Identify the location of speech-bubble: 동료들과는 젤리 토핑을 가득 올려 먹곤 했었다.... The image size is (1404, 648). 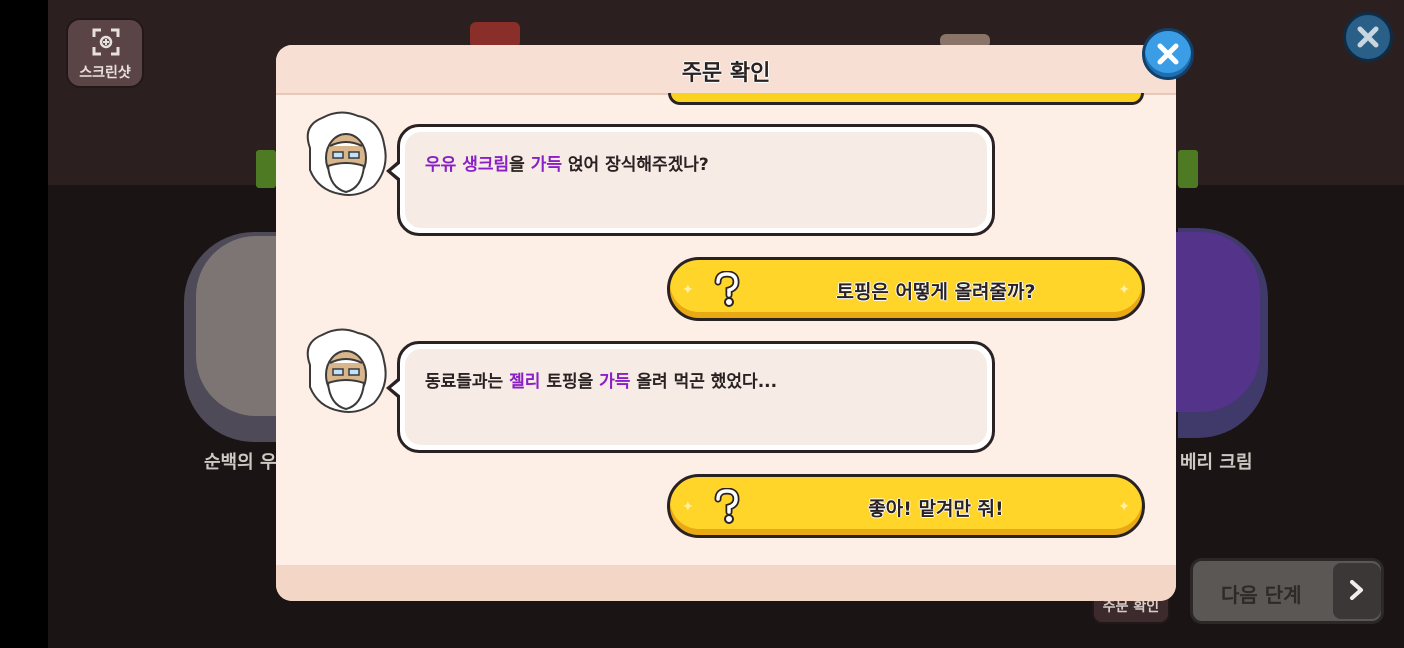
(690, 397).